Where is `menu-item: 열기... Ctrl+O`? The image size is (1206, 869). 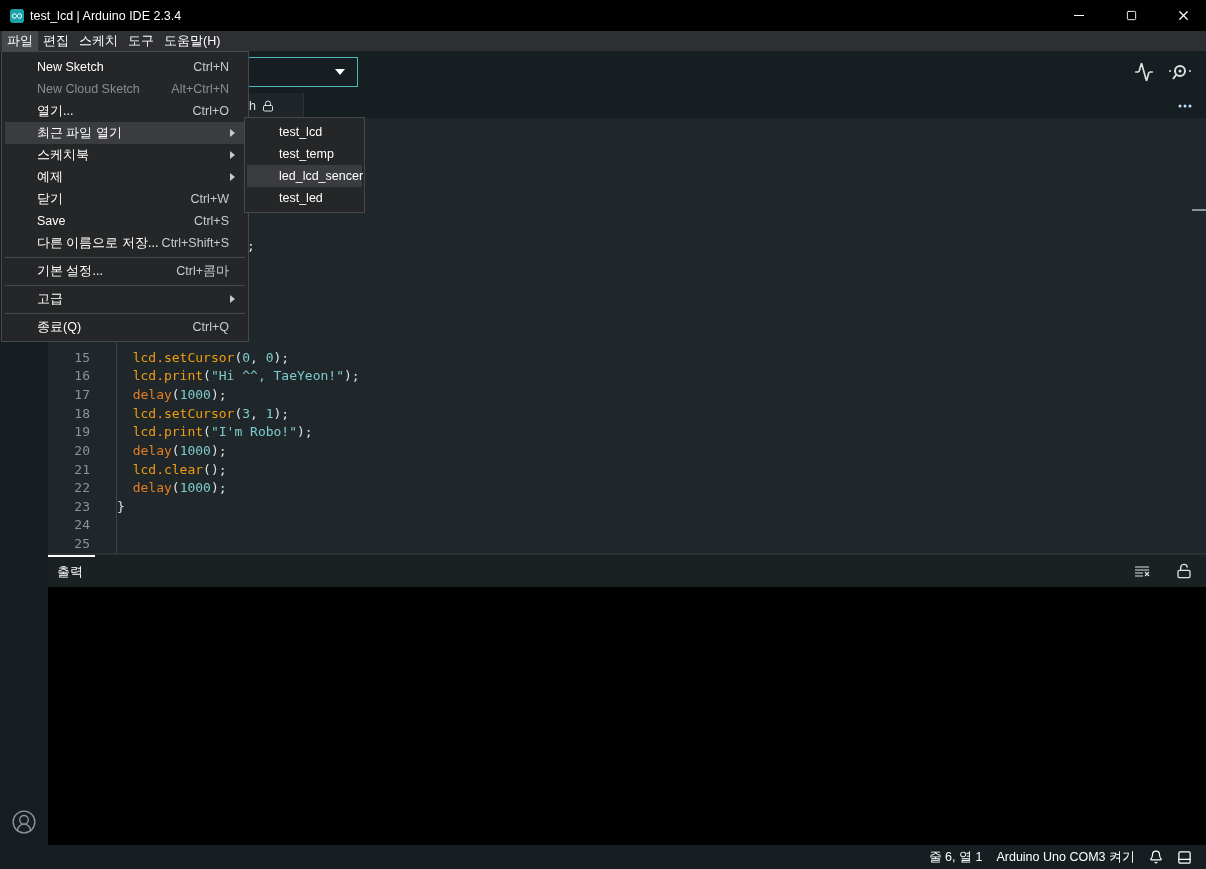
menu-item: 열기... Ctrl+O is located at coordinates (125, 111).